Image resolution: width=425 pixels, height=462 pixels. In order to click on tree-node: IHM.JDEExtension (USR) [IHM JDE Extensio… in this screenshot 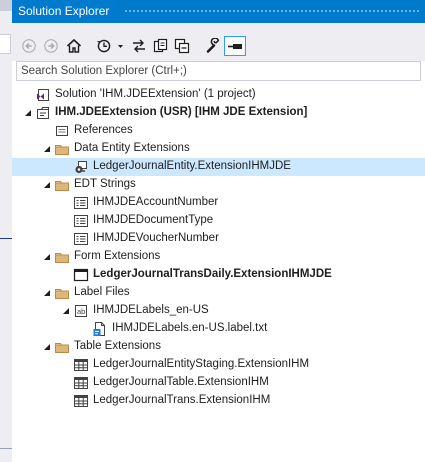, I will do `click(218, 113)`.